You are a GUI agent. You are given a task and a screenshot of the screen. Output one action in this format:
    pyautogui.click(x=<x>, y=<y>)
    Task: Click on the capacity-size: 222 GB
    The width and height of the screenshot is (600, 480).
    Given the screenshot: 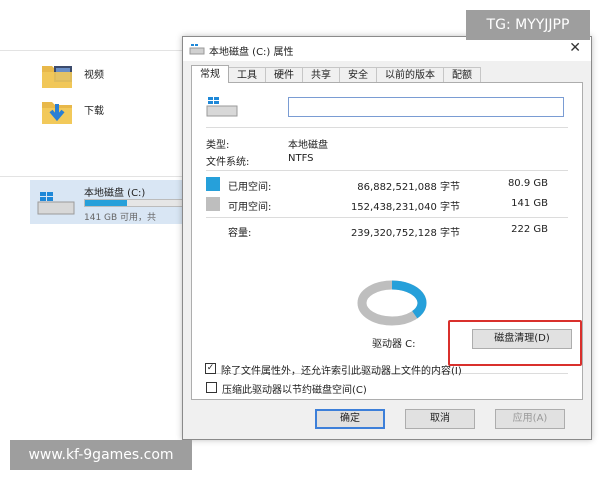 What is the action you would take?
    pyautogui.click(x=529, y=229)
    